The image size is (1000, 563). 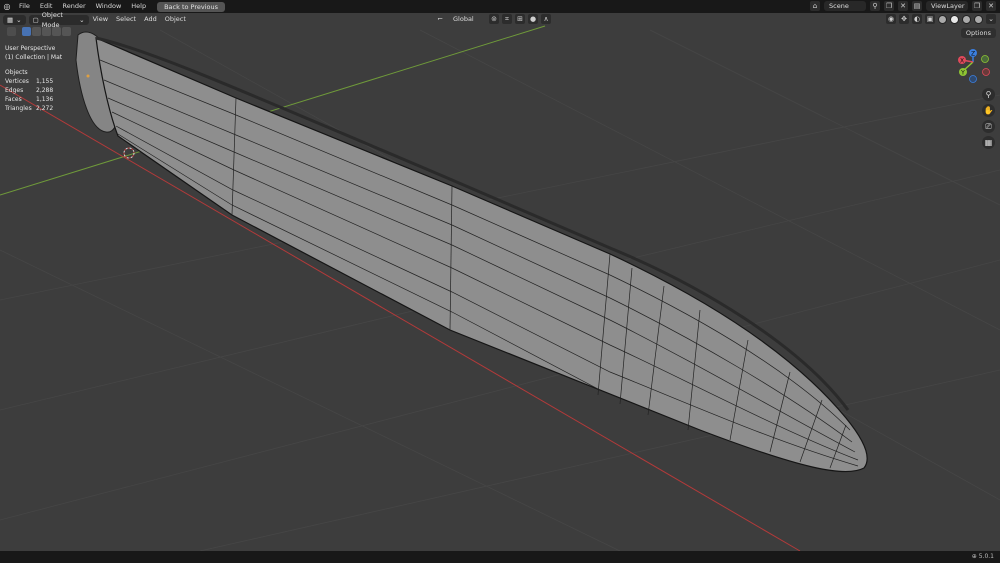 I want to click on menu-add: Add, so click(x=150, y=19).